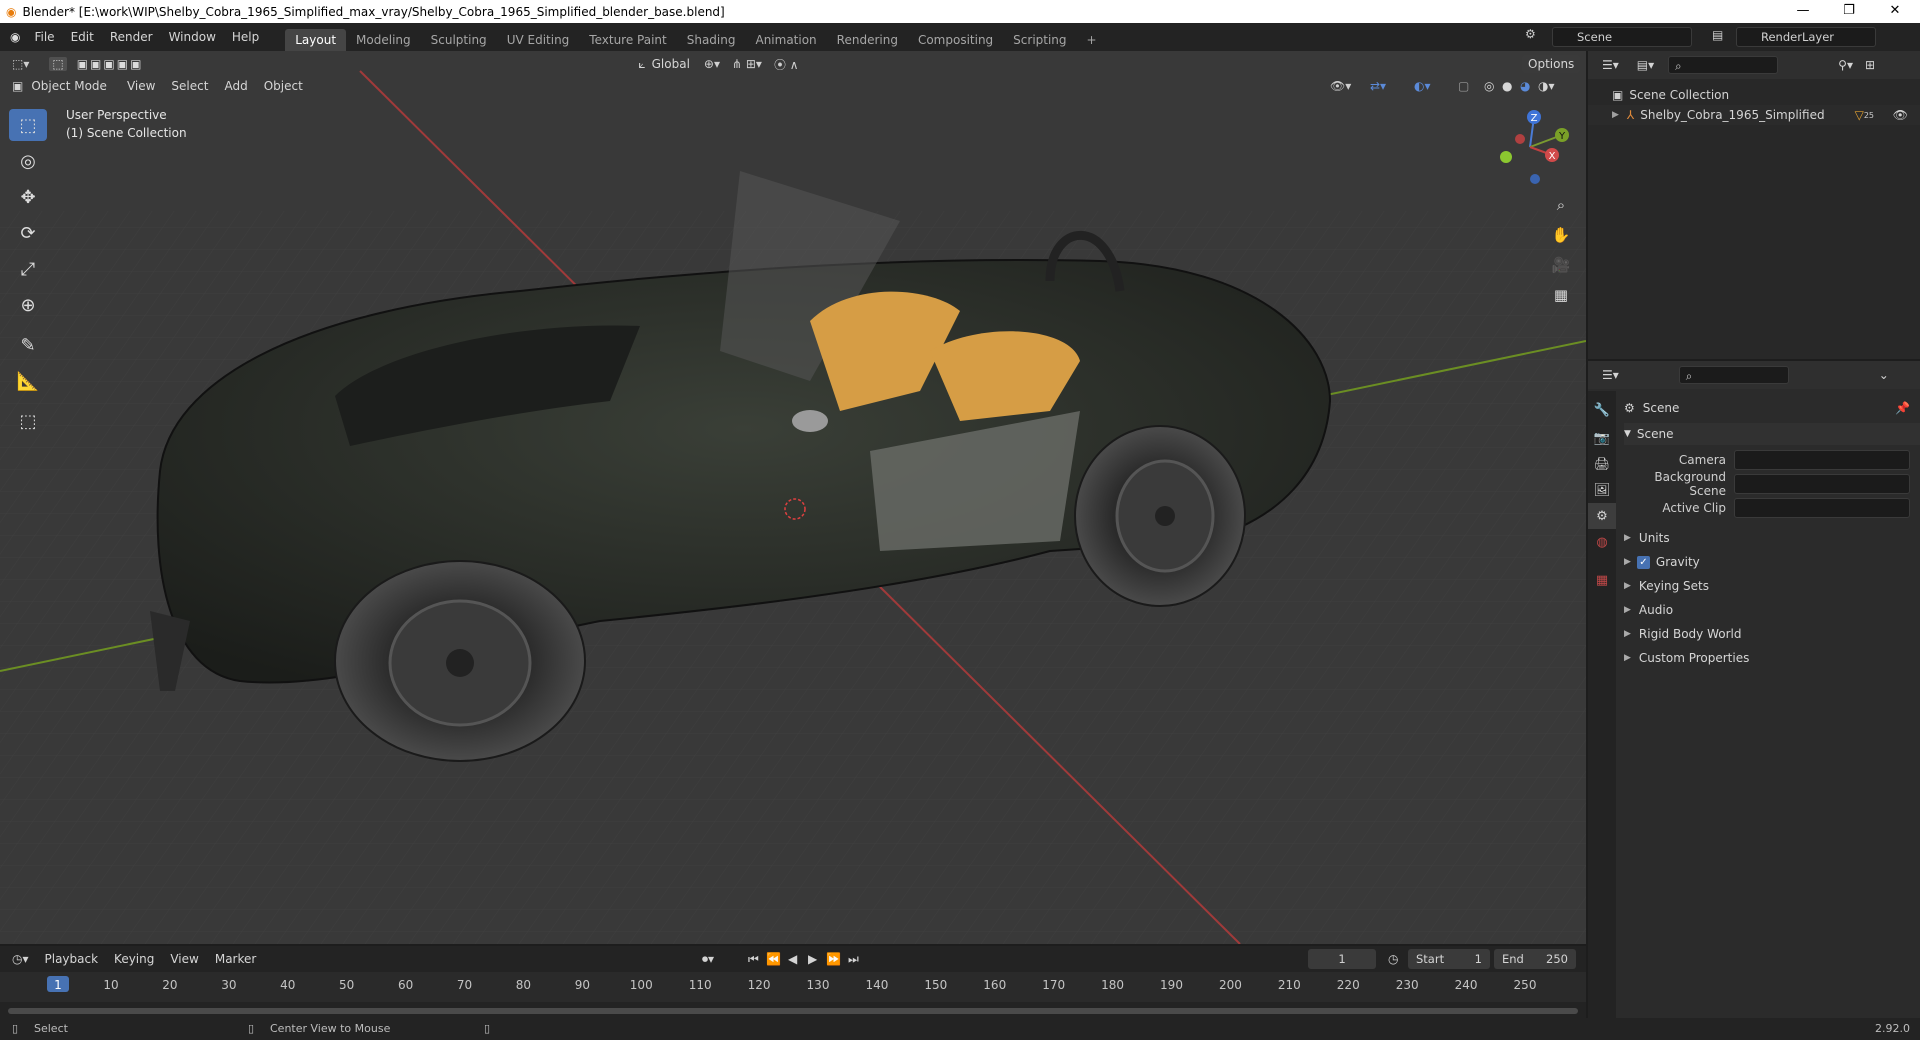 This screenshot has width=1920, height=1040. I want to click on timeline-menu-playback: Playback, so click(72, 959).